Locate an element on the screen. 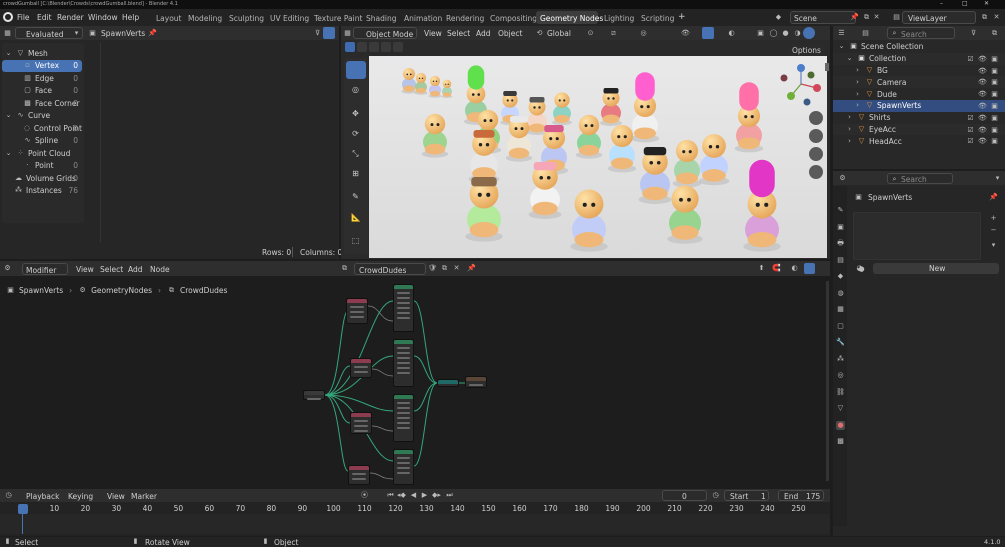 This screenshot has height=547, width=1005. delete-scene-icon: ✕ is located at coordinates (876, 17).